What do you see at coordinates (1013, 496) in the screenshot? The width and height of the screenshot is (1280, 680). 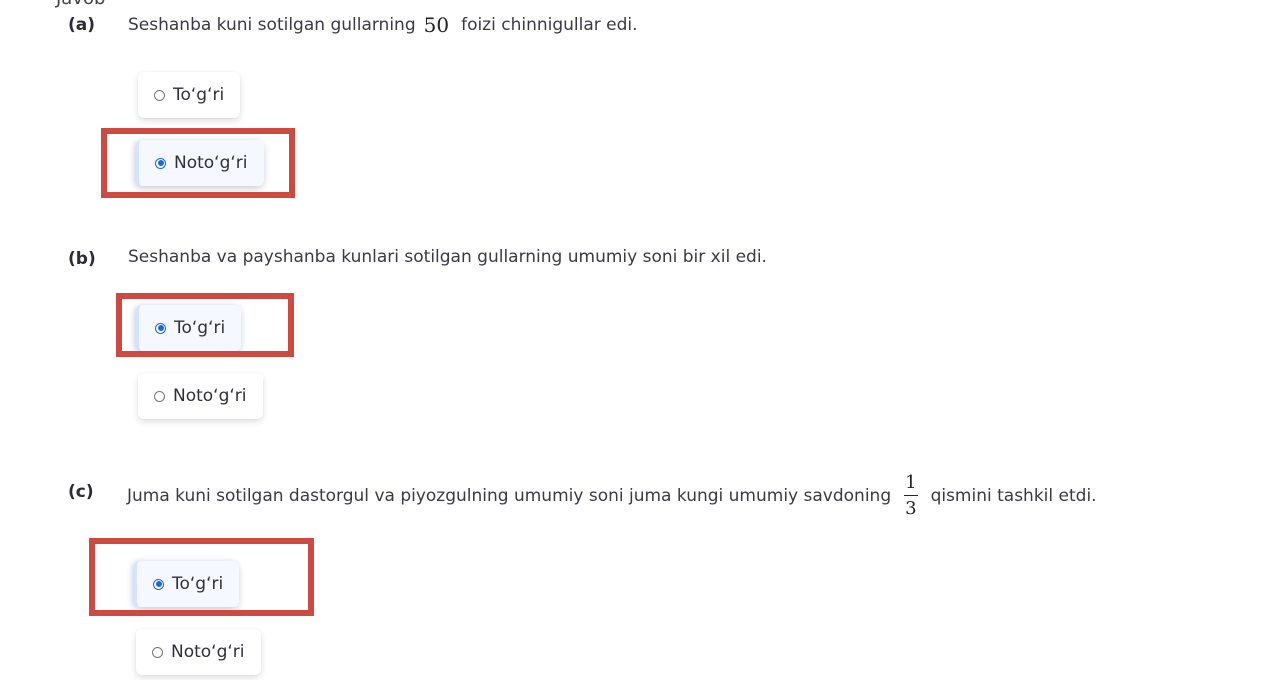 I see `question-c-text-after: qismini tashkil etdi.` at bounding box center [1013, 496].